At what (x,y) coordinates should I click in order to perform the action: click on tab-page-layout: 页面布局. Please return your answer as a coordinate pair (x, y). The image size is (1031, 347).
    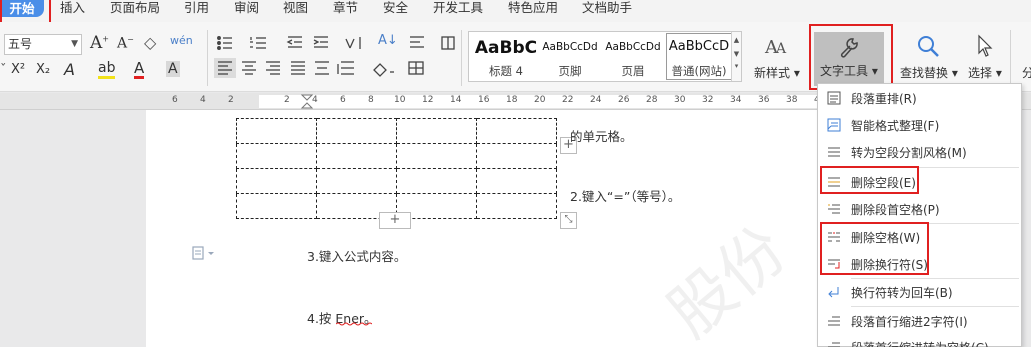
    Looking at the image, I should click on (135, 10).